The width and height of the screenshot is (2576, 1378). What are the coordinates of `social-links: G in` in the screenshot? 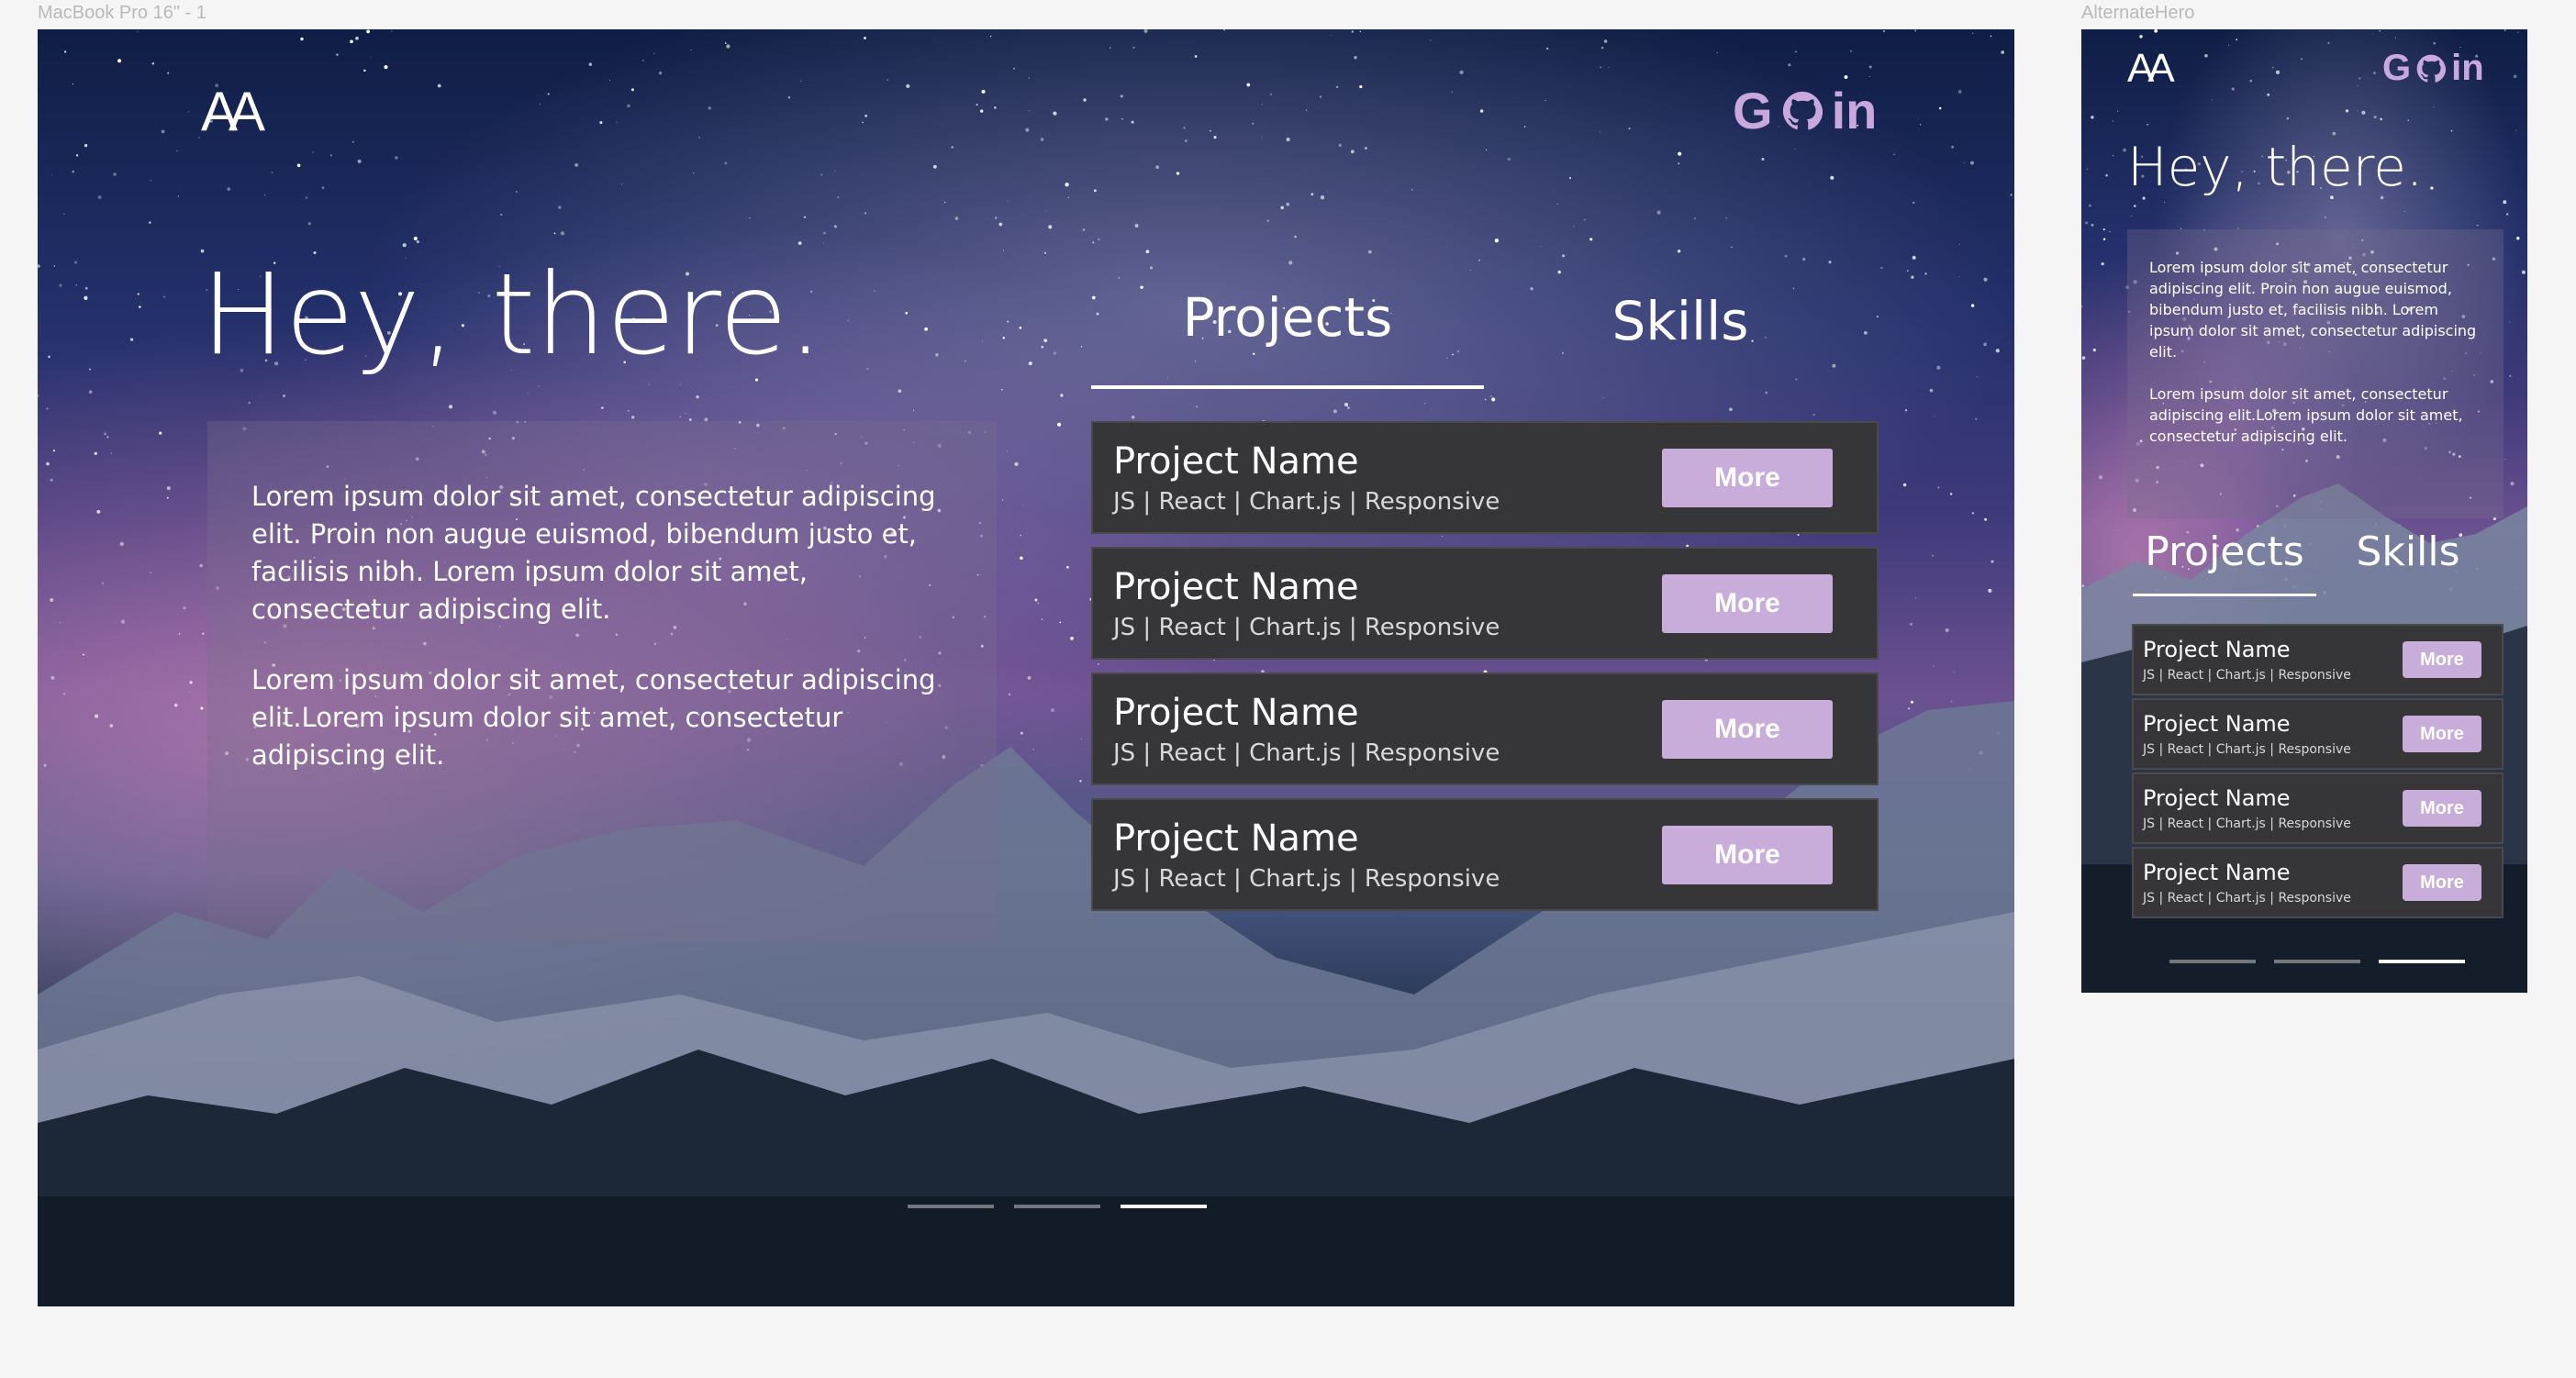 It's located at (1805, 111).